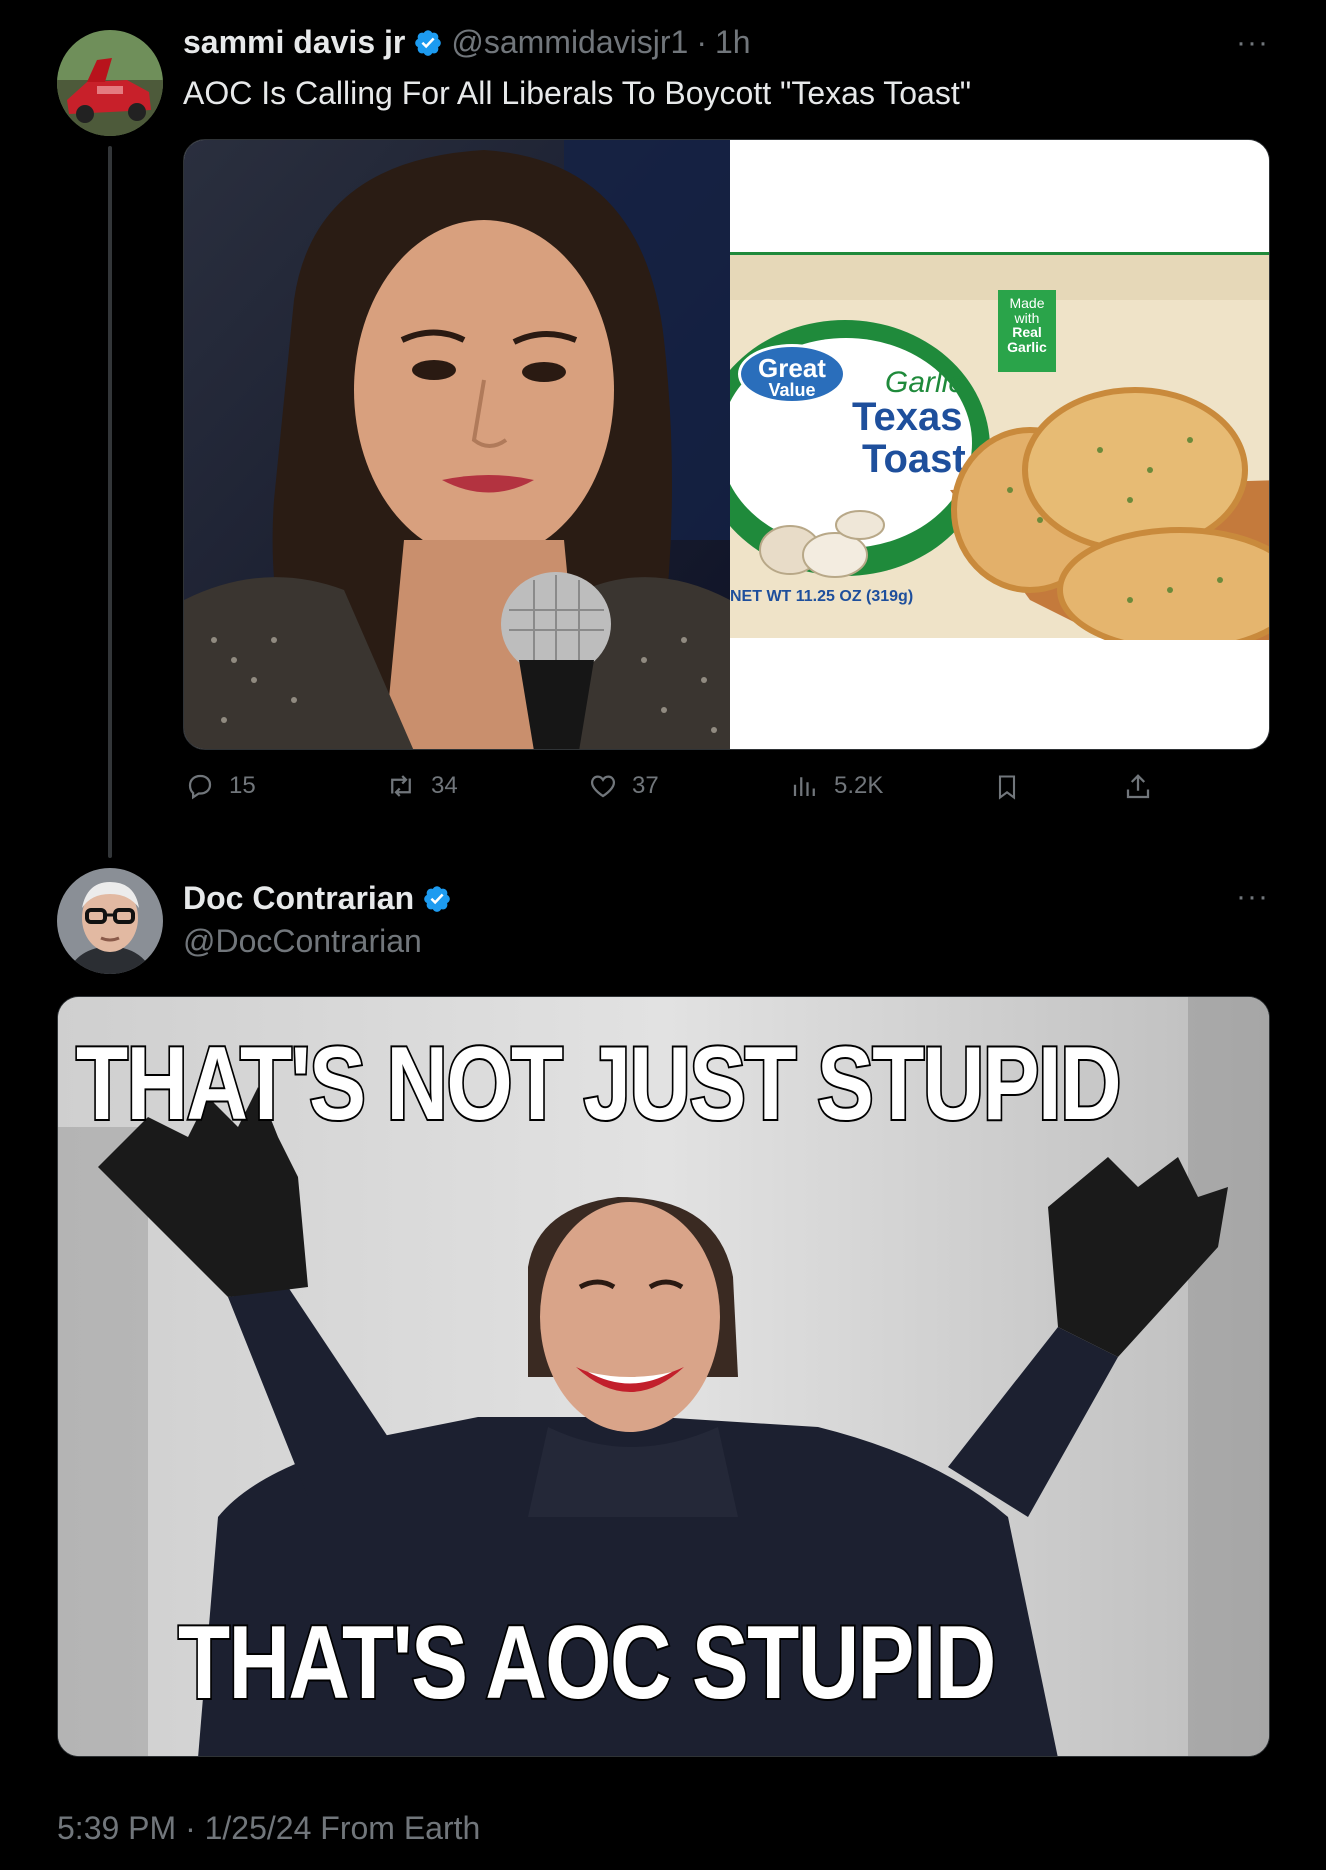 Image resolution: width=1326 pixels, height=1870 pixels. What do you see at coordinates (220, 786) in the screenshot?
I see `reply-button: 15` at bounding box center [220, 786].